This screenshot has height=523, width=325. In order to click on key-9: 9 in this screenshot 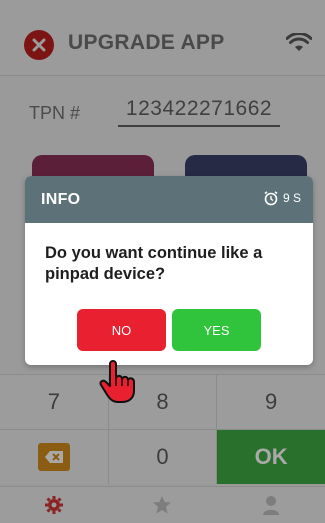, I will do `click(271, 402)`.